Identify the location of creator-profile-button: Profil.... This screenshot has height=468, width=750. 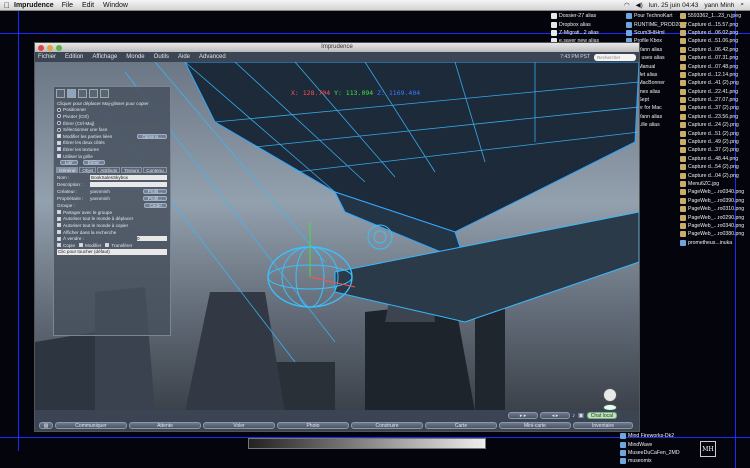
(154, 191).